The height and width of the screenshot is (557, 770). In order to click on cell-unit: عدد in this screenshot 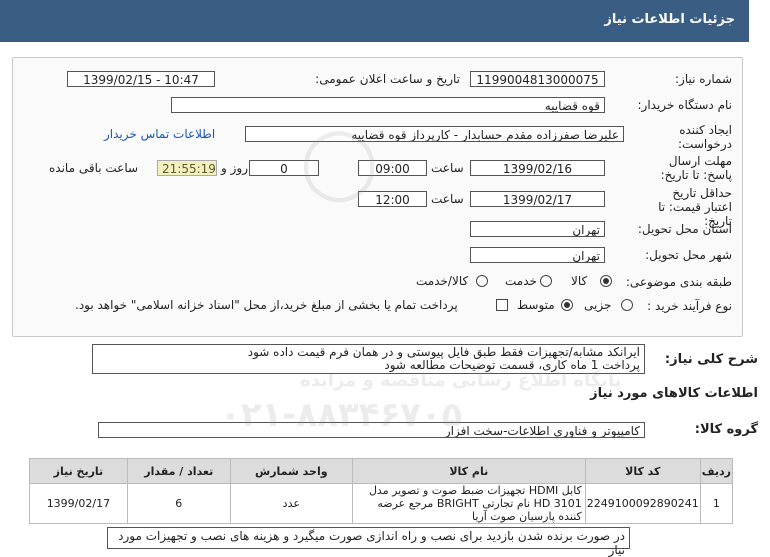, I will do `click(291, 503)`.